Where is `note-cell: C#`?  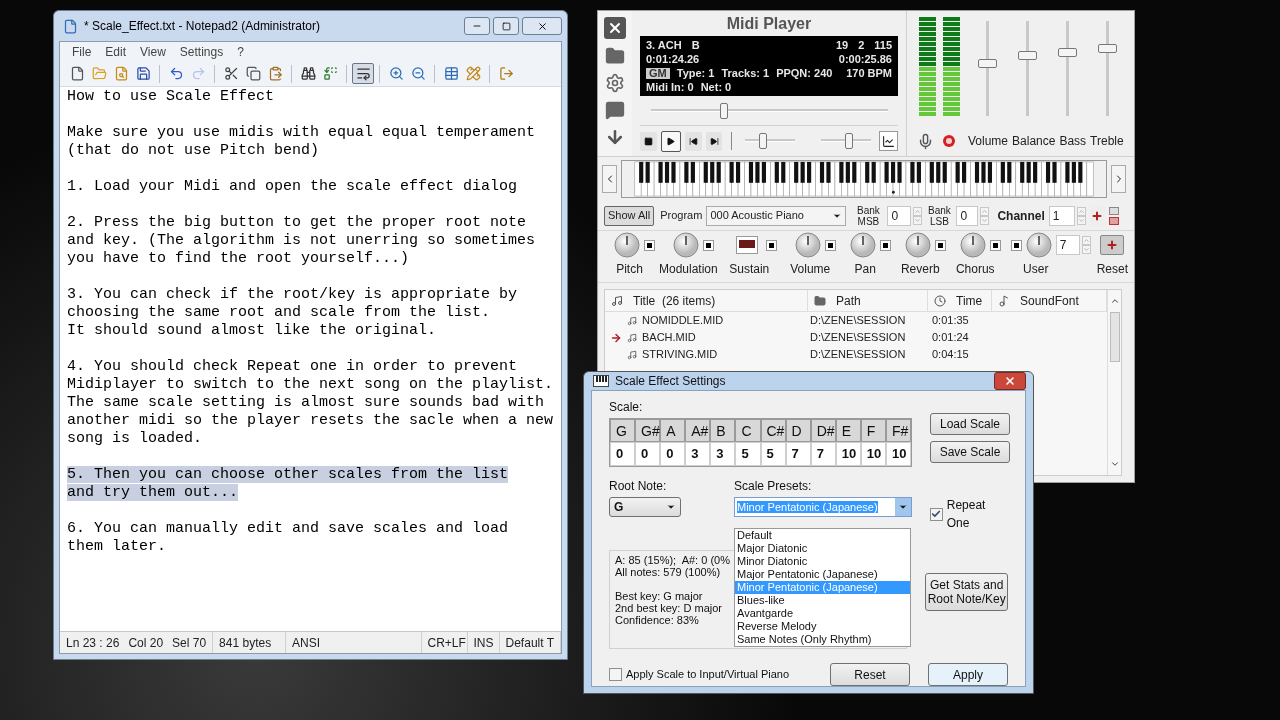
note-cell: C# is located at coordinates (773, 430).